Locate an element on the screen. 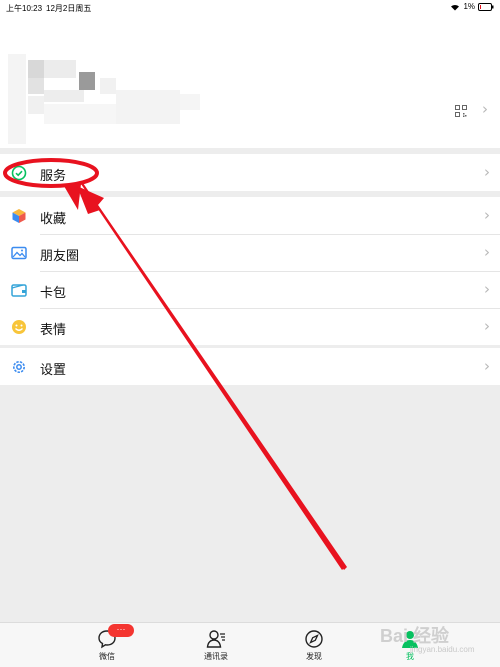 Image resolution: width=500 pixels, height=667 pixels. unread-badge: ··· is located at coordinates (121, 630).